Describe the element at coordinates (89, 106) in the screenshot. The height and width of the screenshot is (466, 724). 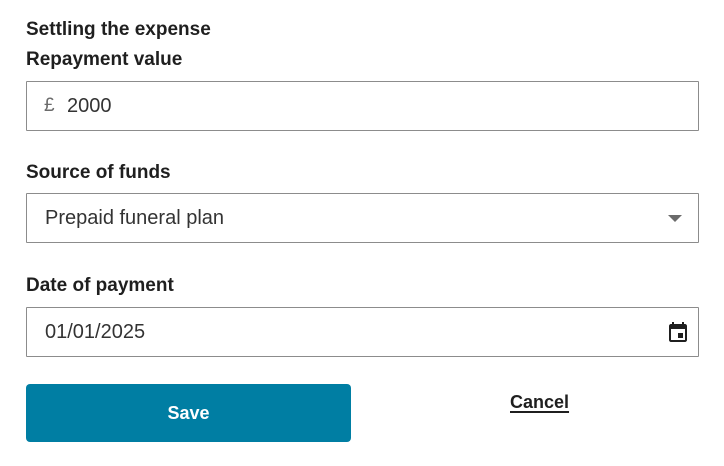
I see `repayment-value-text: 2000` at that location.